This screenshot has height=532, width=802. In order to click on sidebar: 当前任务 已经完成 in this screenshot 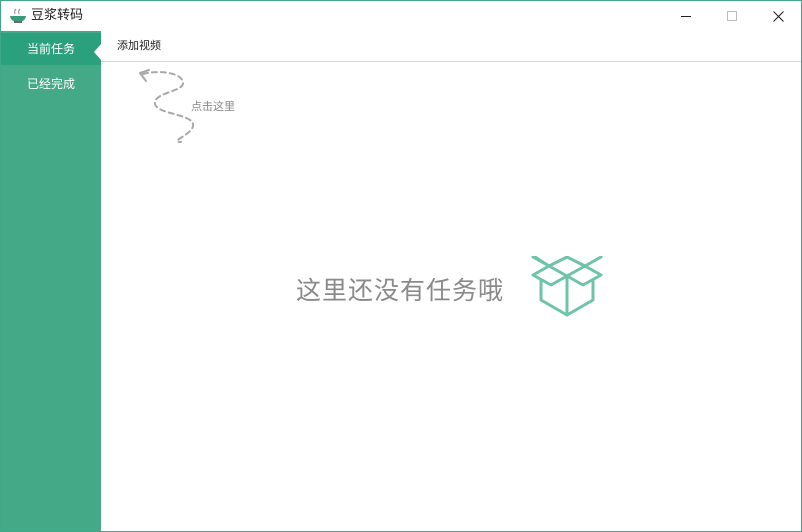, I will do `click(51, 281)`.